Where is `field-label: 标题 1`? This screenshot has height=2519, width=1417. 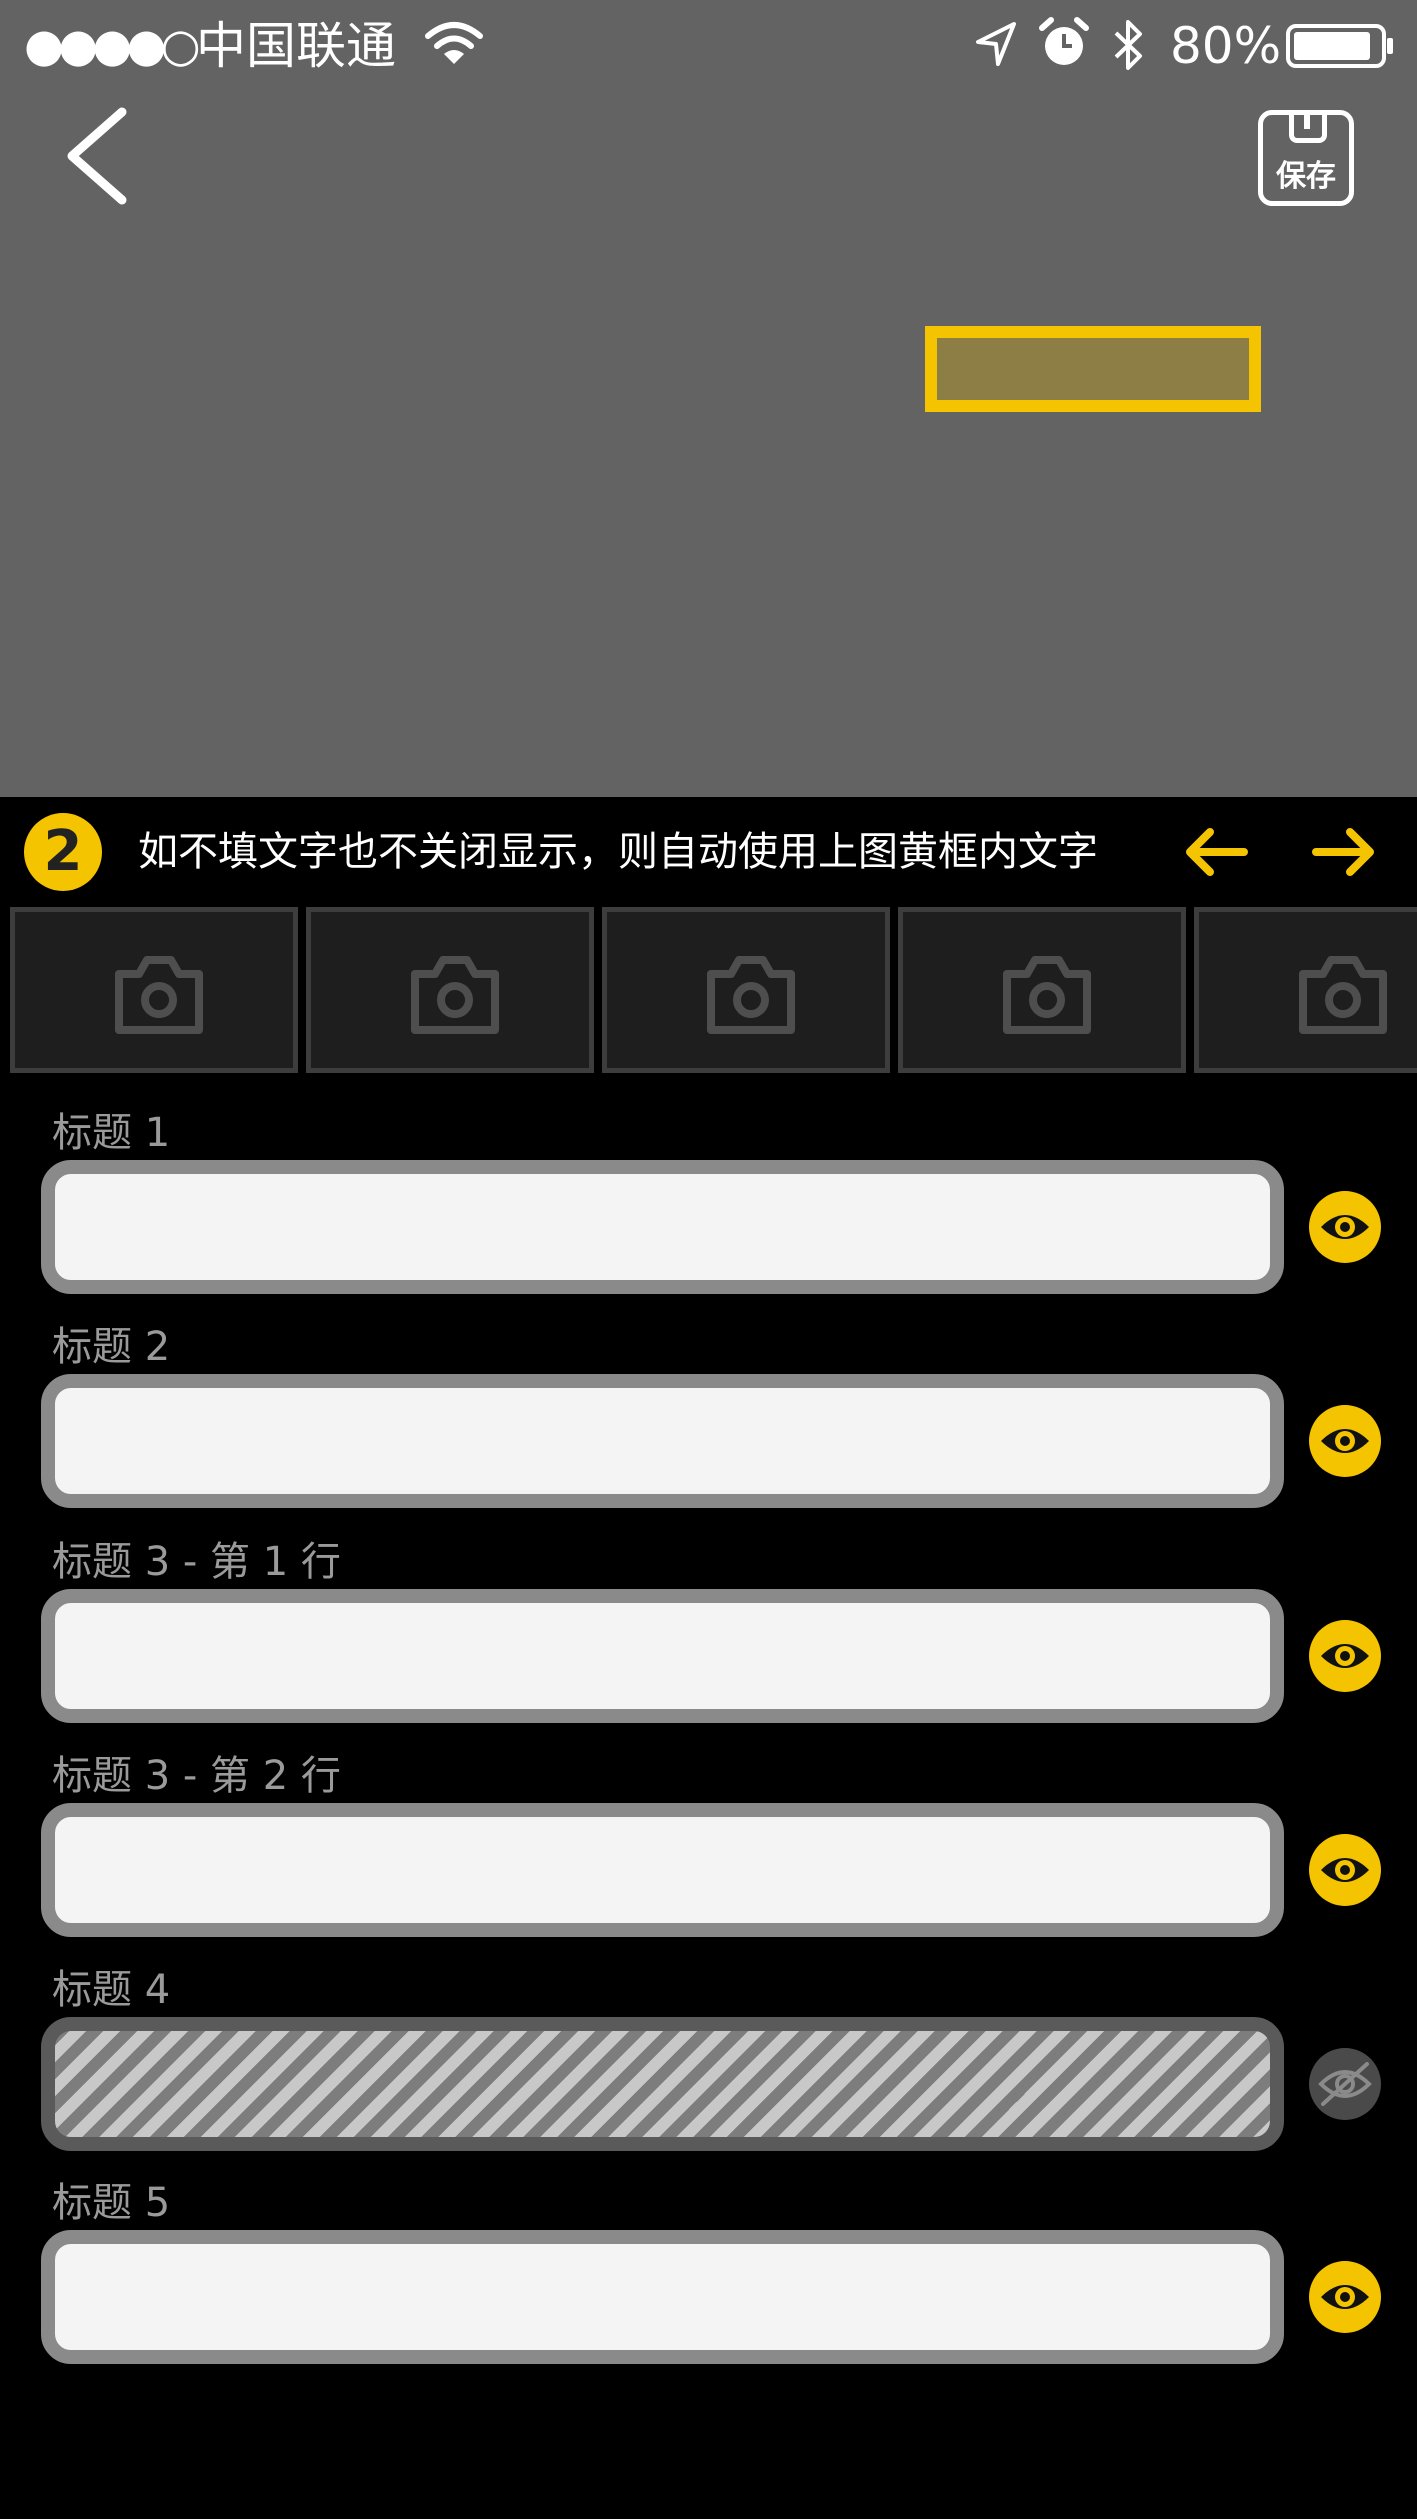
field-label: 标题 1 is located at coordinates (111, 1133).